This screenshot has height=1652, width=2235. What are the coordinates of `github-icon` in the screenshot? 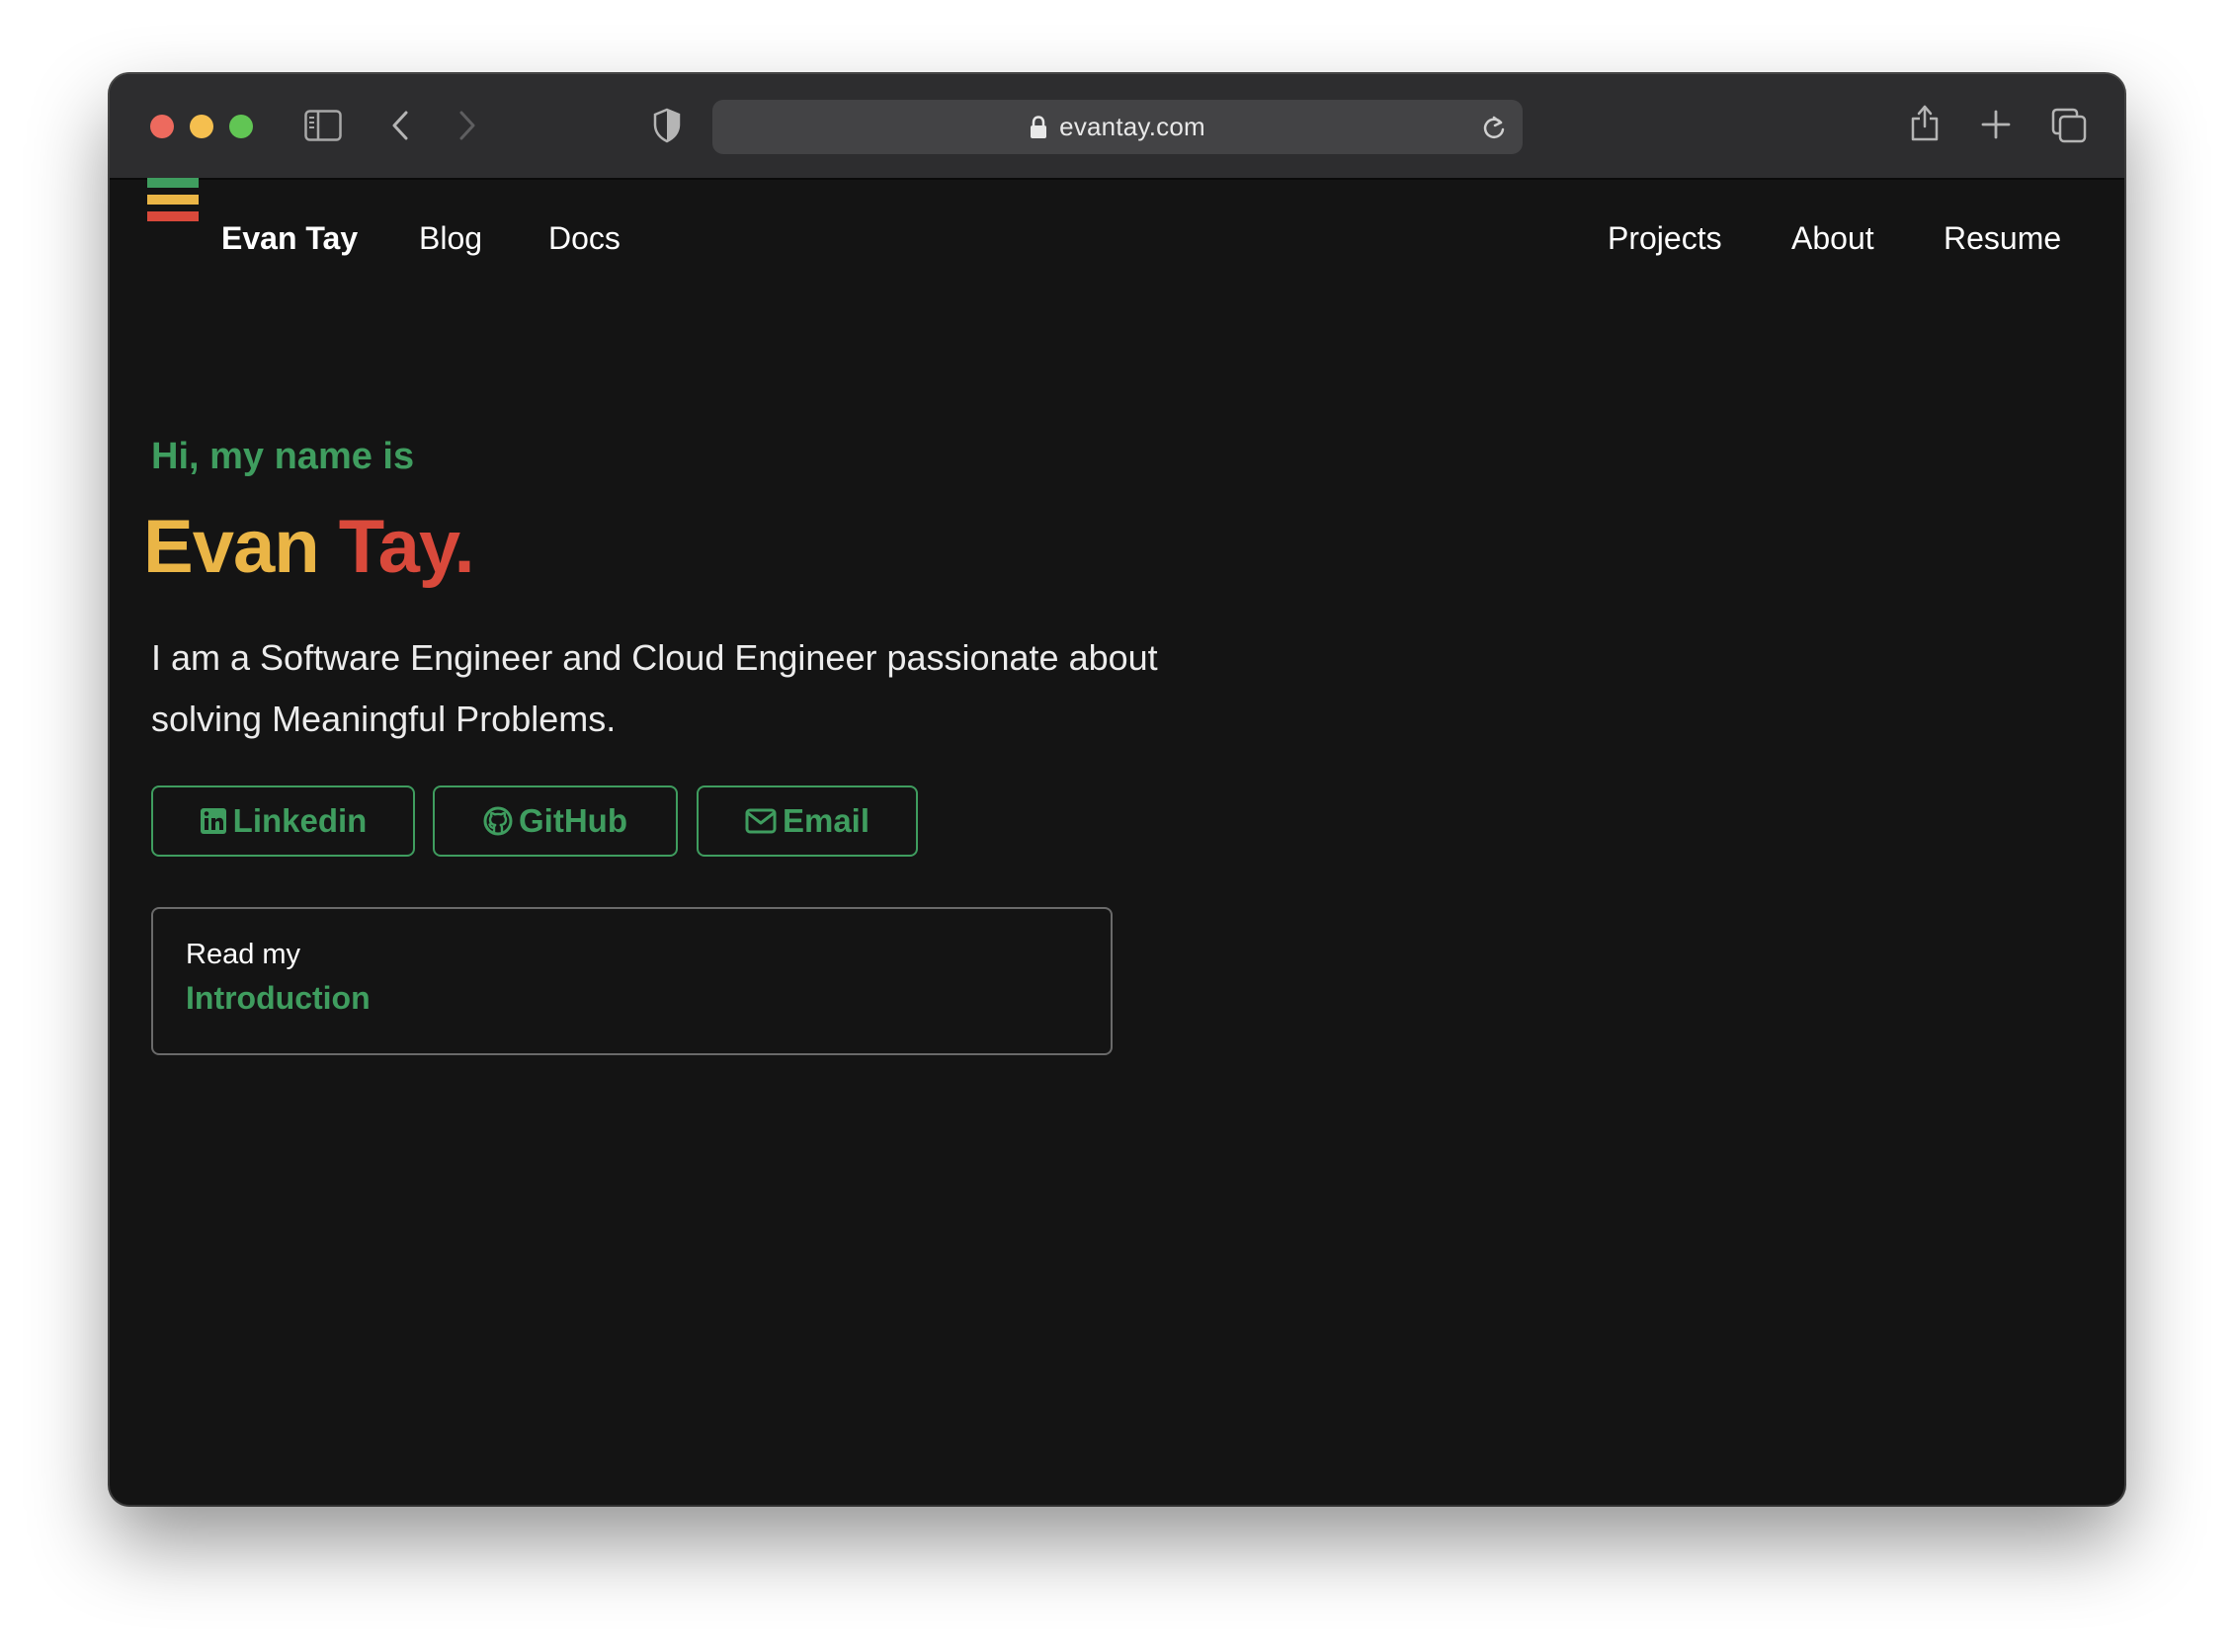 It's located at (498, 821).